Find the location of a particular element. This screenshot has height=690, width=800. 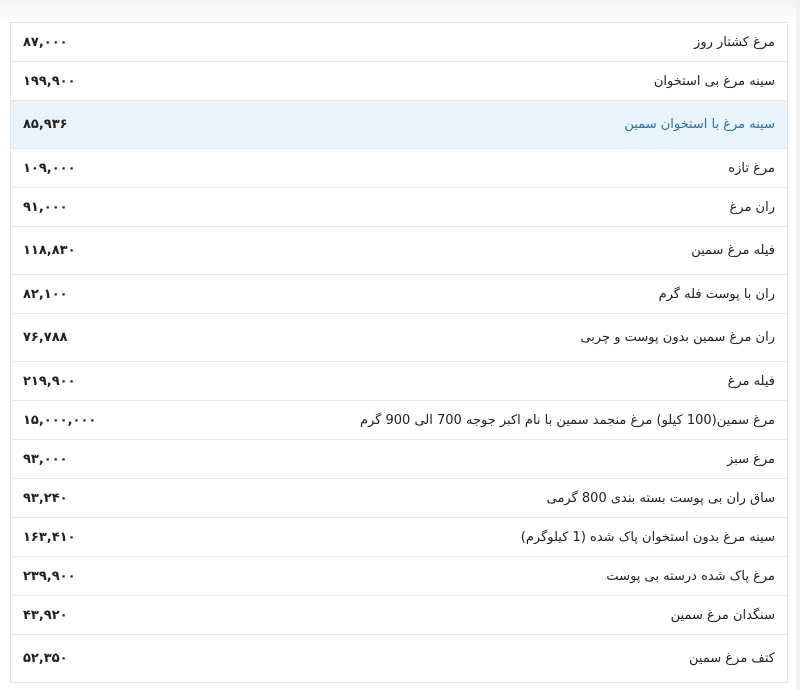

product-name-cell: مرغ سبز is located at coordinates (750, 459).